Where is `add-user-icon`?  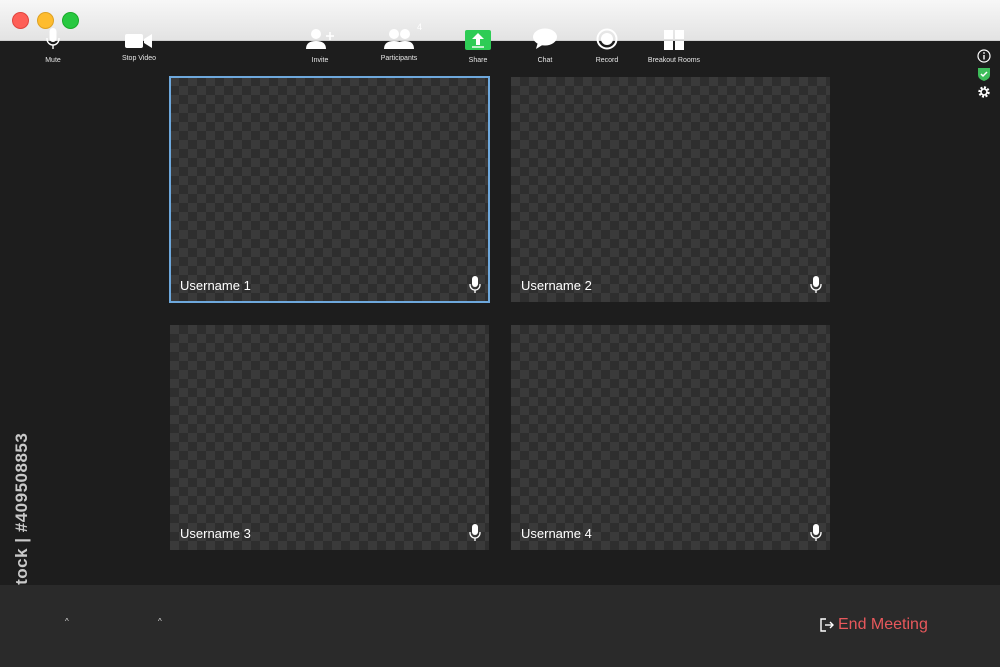 add-user-icon is located at coordinates (320, 39).